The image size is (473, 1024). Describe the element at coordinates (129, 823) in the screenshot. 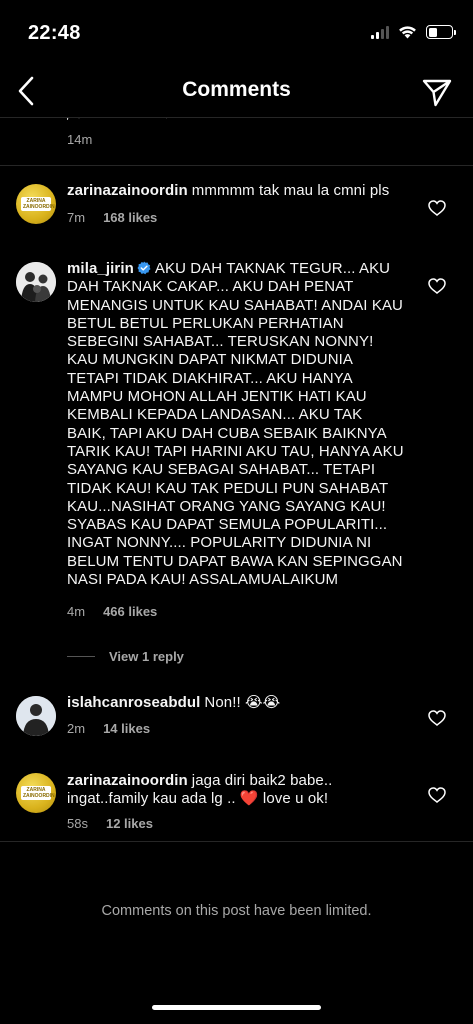

I see `comment-likes: 12 likes` at that location.